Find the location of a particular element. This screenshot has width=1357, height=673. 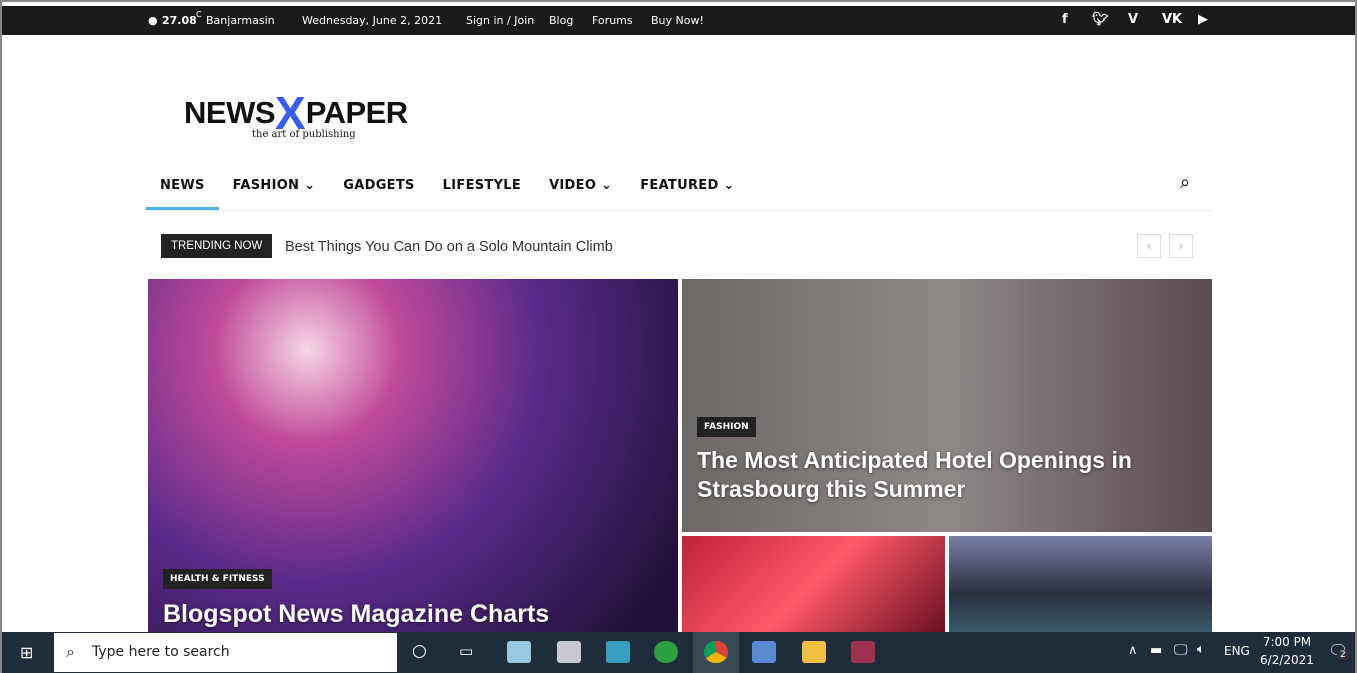

nav-video: VIDEO ⌄ is located at coordinates (580, 190).